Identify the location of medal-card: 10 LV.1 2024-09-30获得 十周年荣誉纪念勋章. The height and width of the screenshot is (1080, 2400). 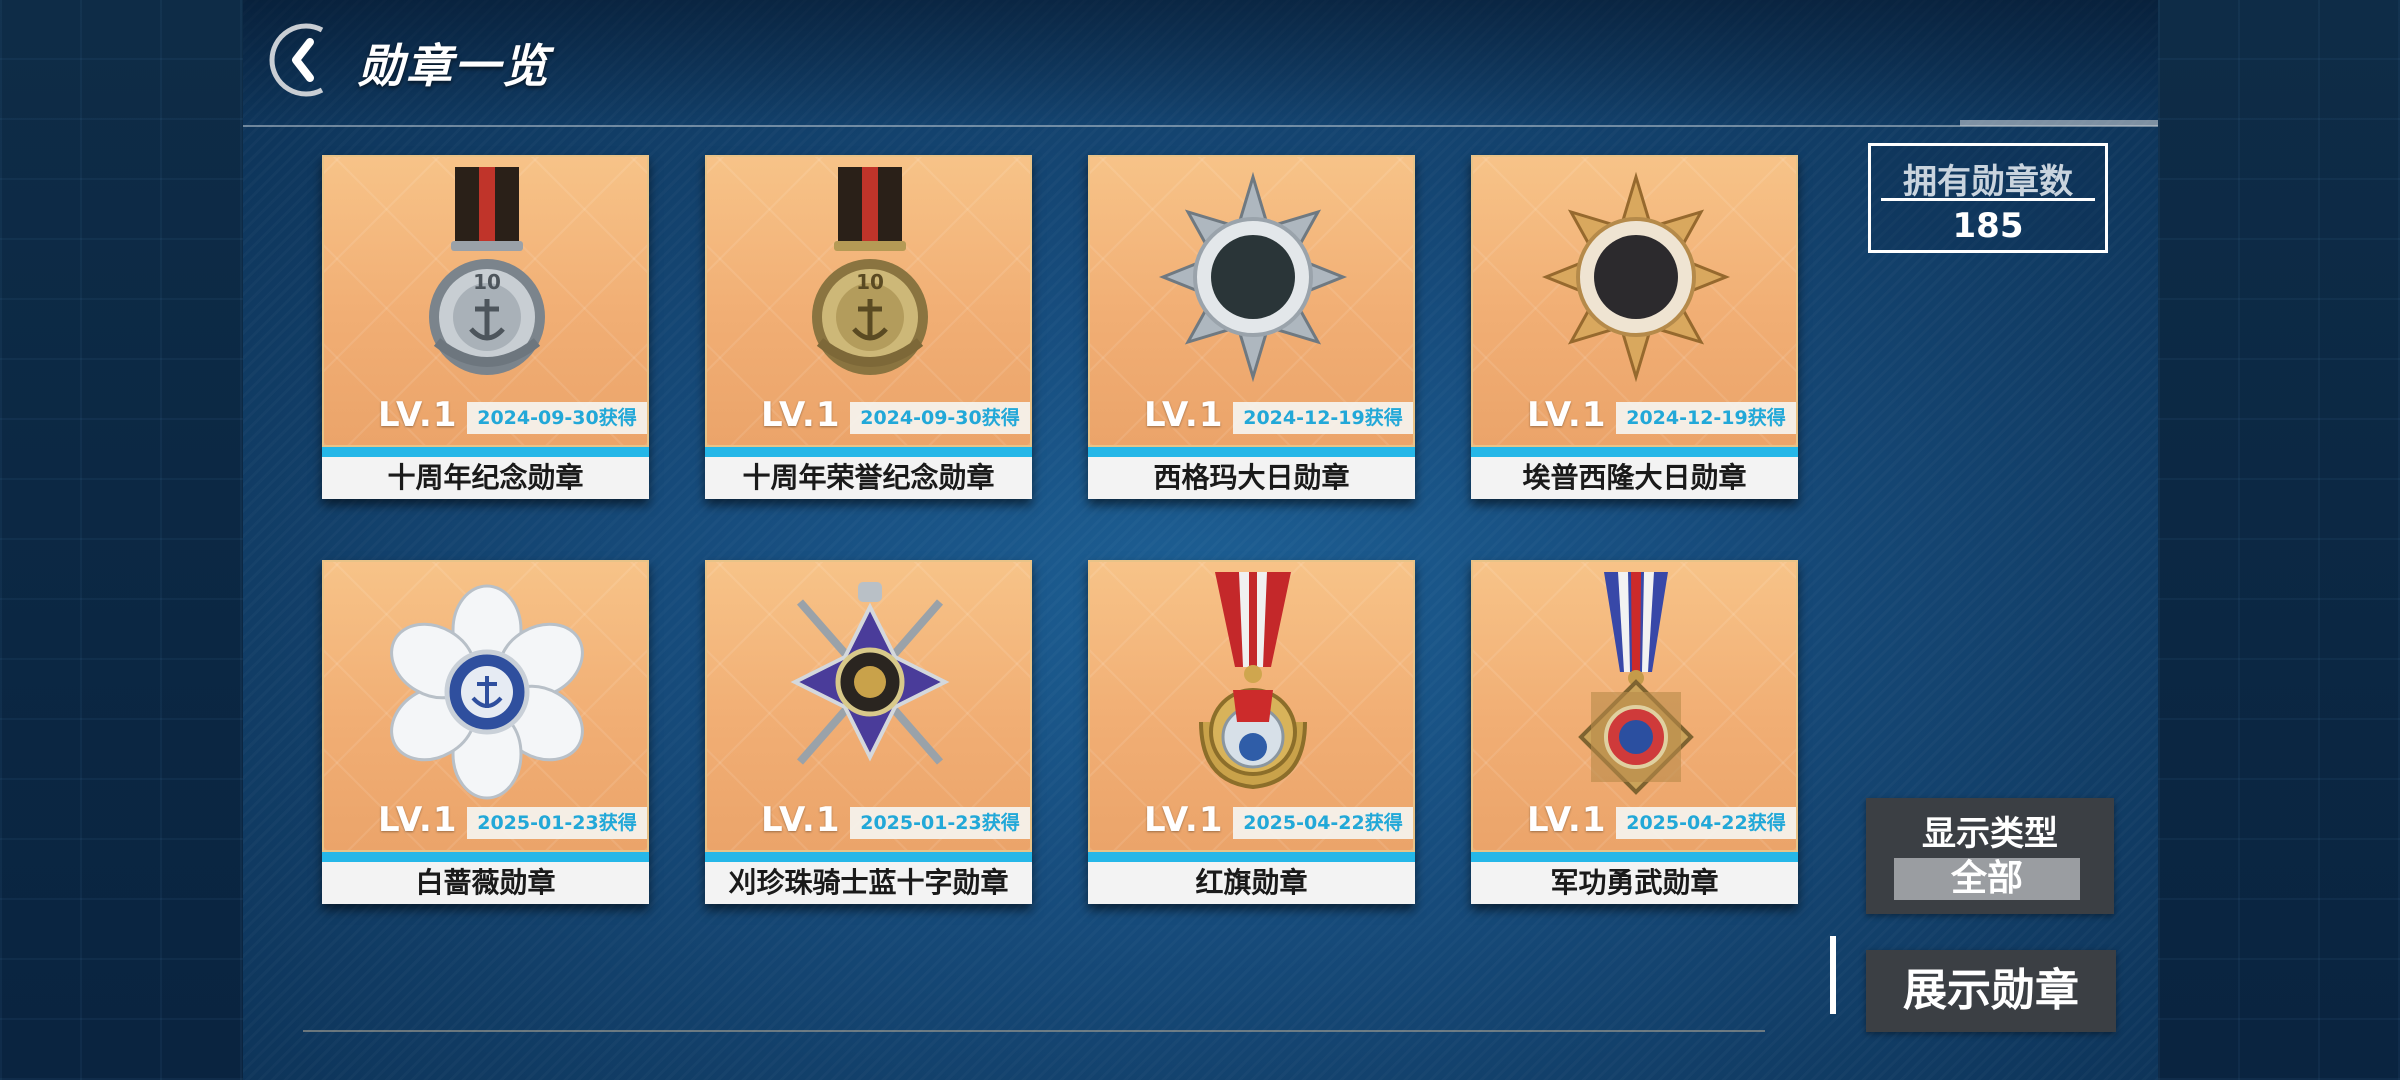
(868, 327).